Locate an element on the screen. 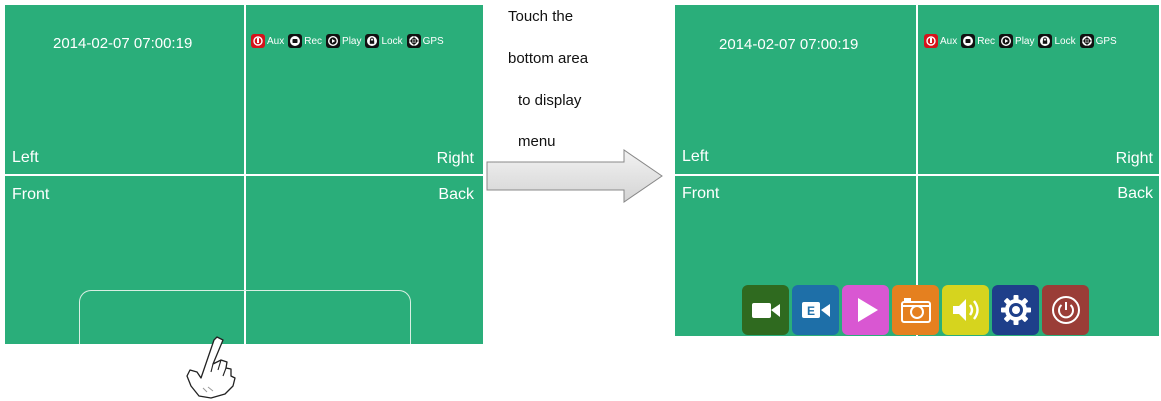 The image size is (1161, 401). video-camera-icon is located at coordinates (765, 310).